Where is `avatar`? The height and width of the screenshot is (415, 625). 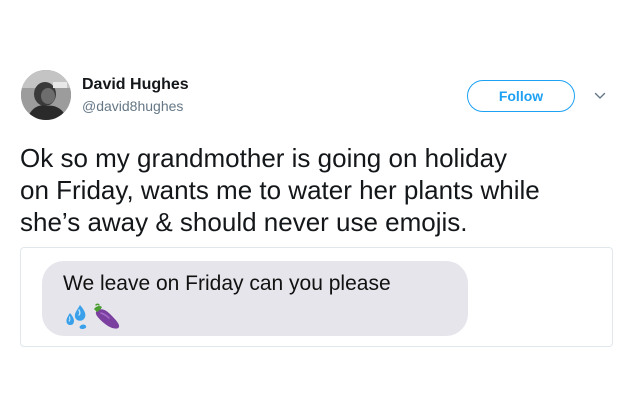 avatar is located at coordinates (46, 95).